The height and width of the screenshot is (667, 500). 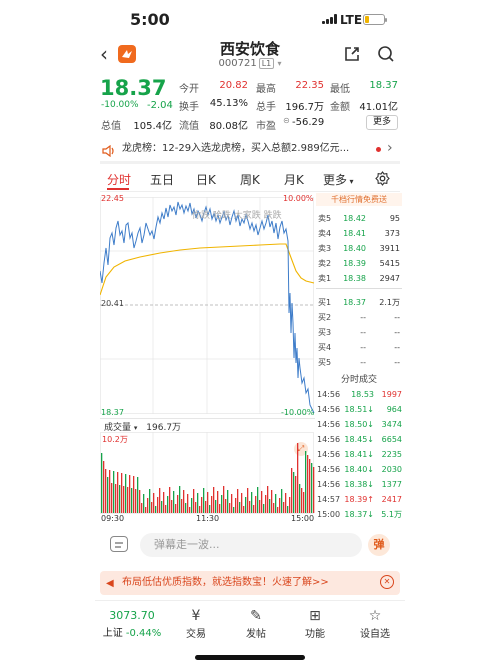 I want to click on market-cap-label: 总值, so click(x=111, y=126).